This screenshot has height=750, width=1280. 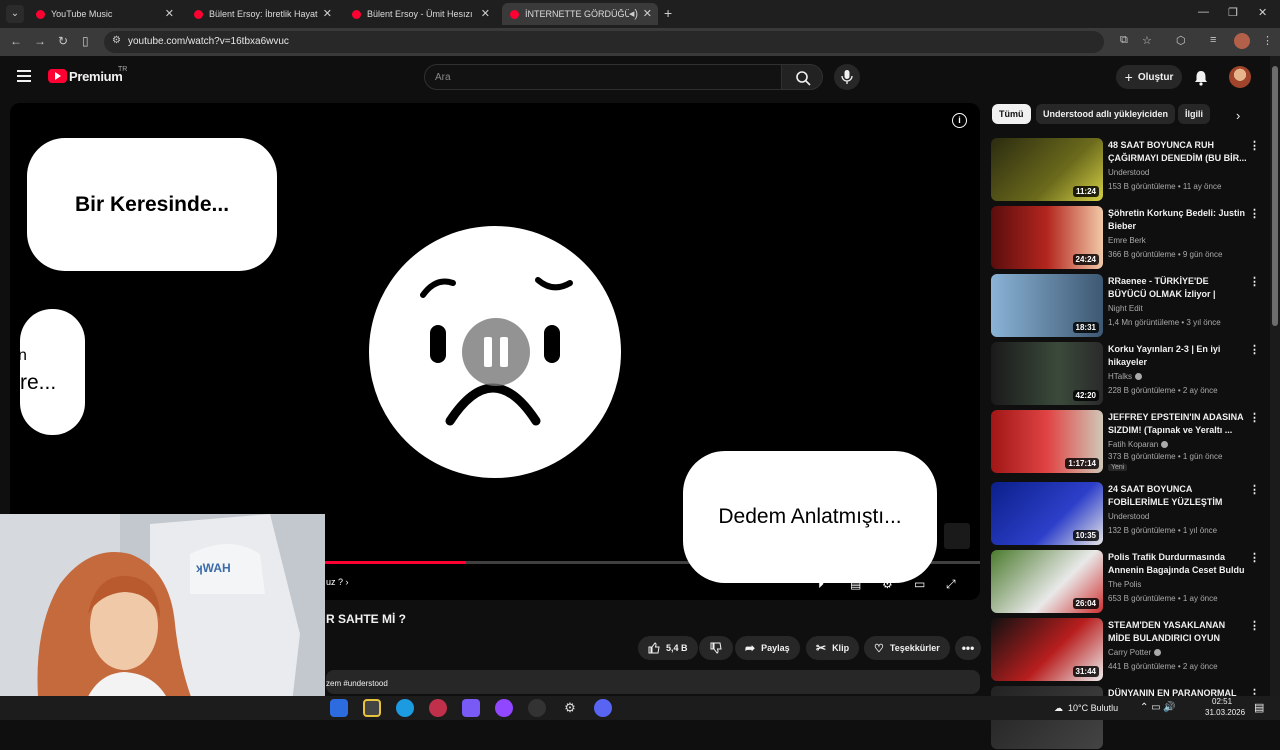 What do you see at coordinates (833, 648) in the screenshot?
I see `clip-button: ✂ Klip` at bounding box center [833, 648].